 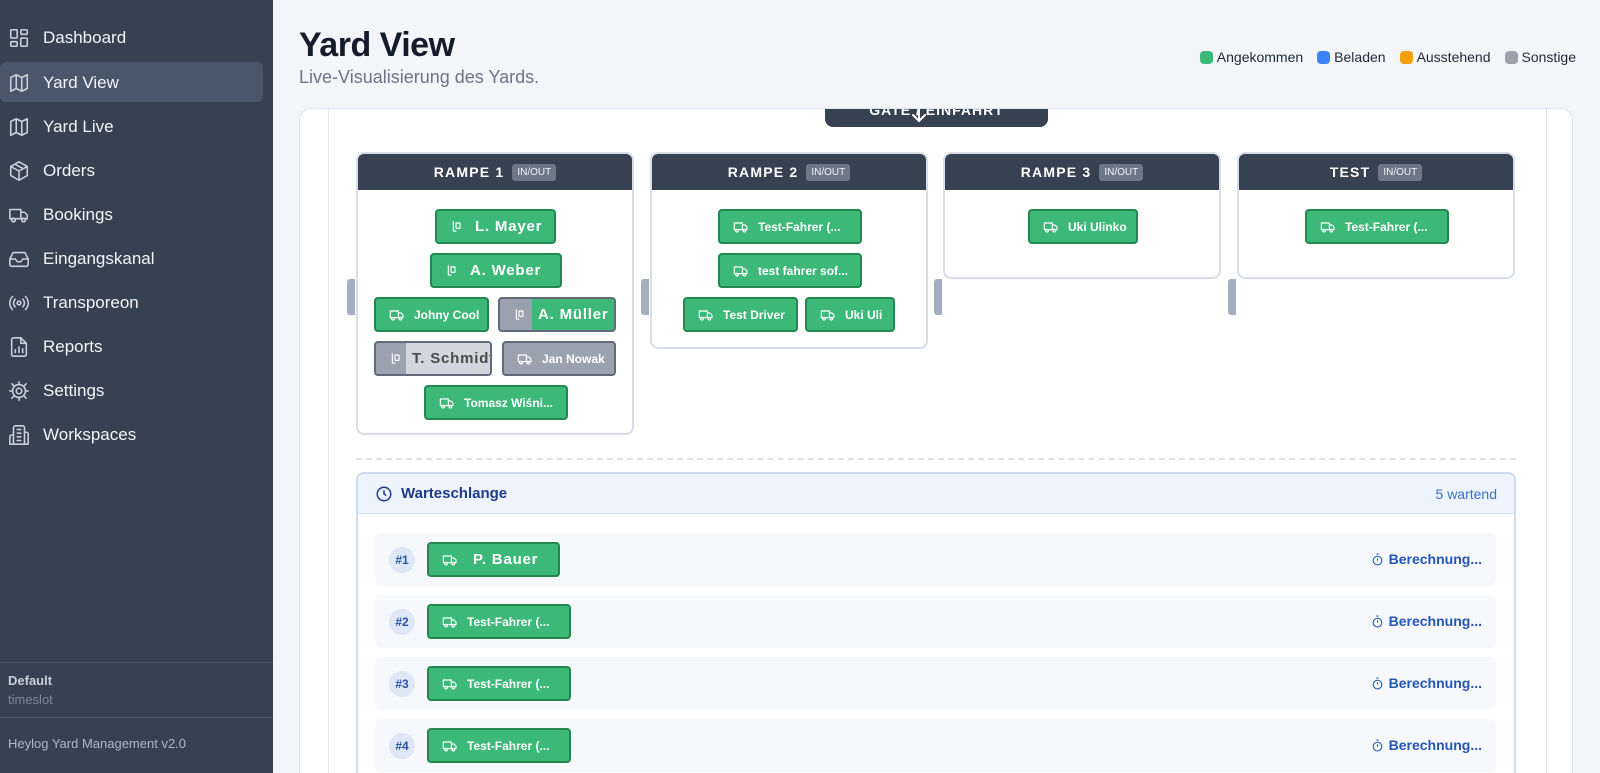 What do you see at coordinates (131, 170) in the screenshot?
I see `sidebar-item-orders: Orders` at bounding box center [131, 170].